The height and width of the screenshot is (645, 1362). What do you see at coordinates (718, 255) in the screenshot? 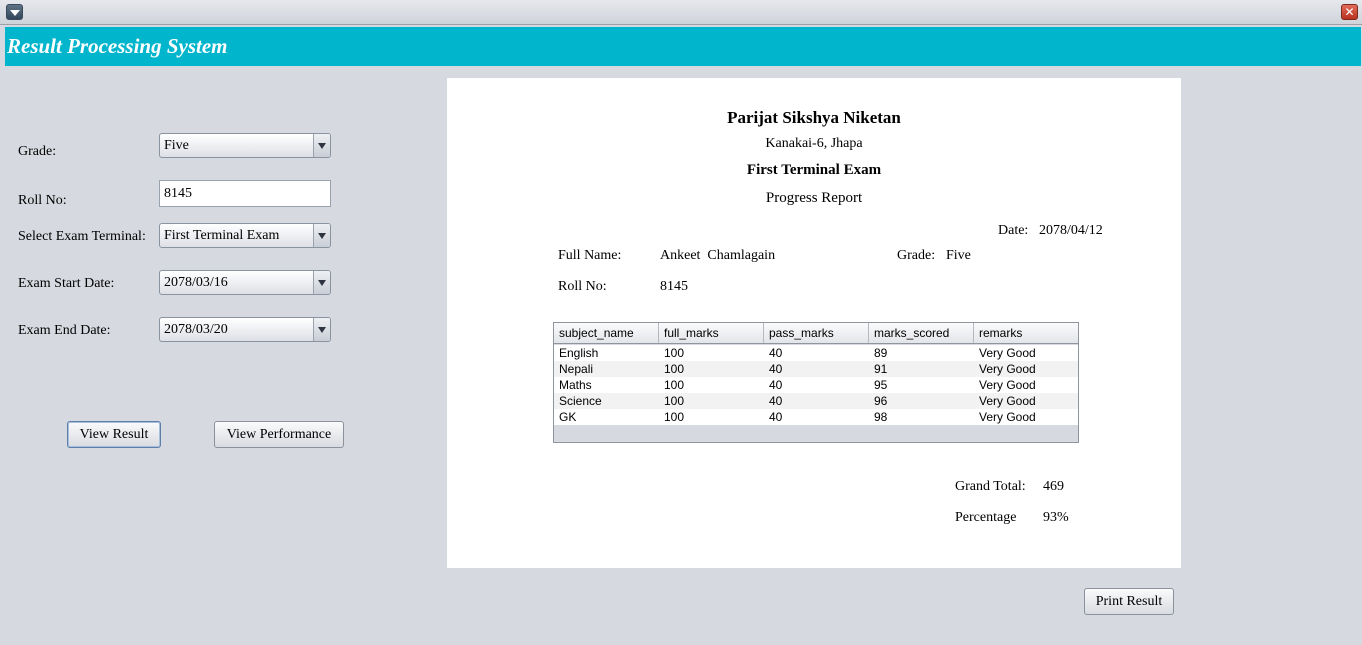
I see `full-name-value: Ankeet Chamlagain` at bounding box center [718, 255].